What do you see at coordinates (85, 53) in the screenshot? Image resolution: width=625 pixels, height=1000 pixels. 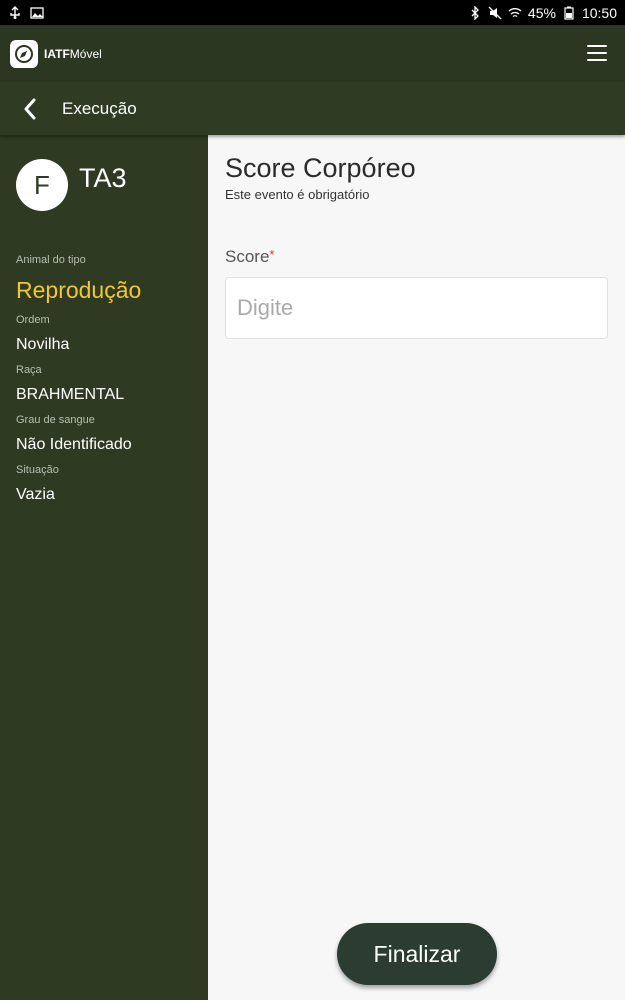 I see `app-name-light: Móvel` at bounding box center [85, 53].